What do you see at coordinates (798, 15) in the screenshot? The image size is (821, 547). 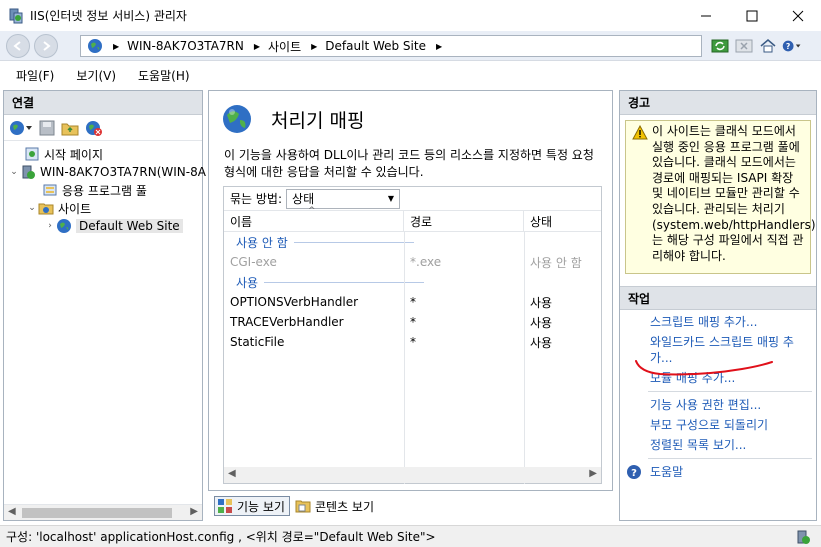 I see `close-icon` at bounding box center [798, 15].